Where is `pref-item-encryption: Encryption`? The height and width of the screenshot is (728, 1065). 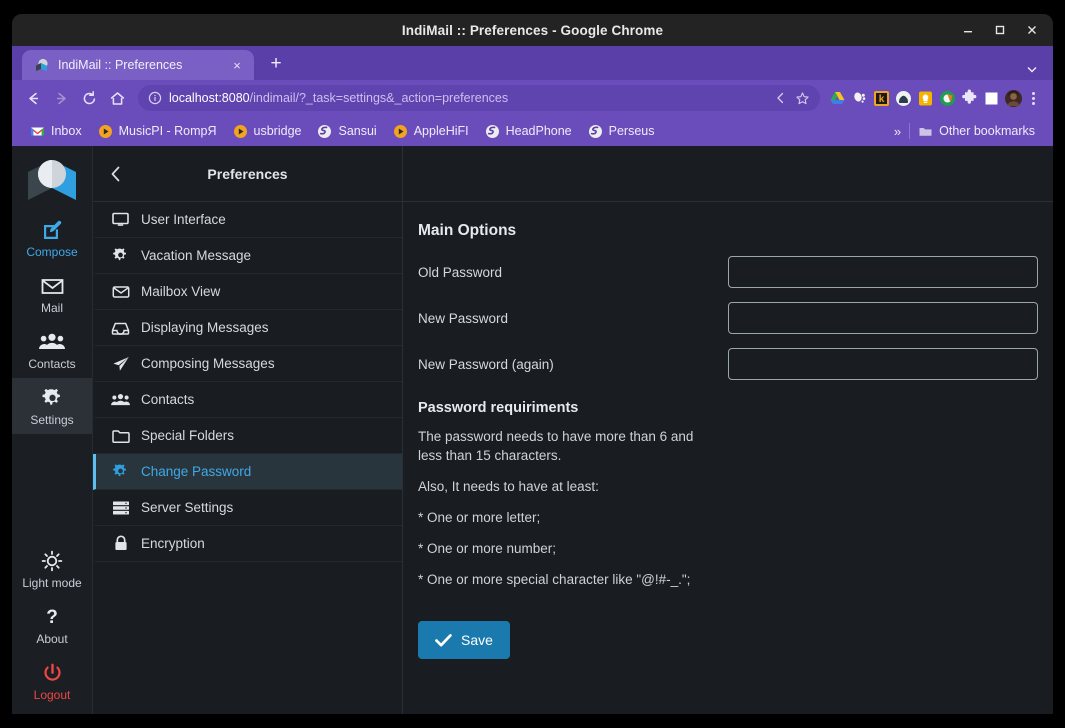
pref-item-encryption: Encryption is located at coordinates (247, 544).